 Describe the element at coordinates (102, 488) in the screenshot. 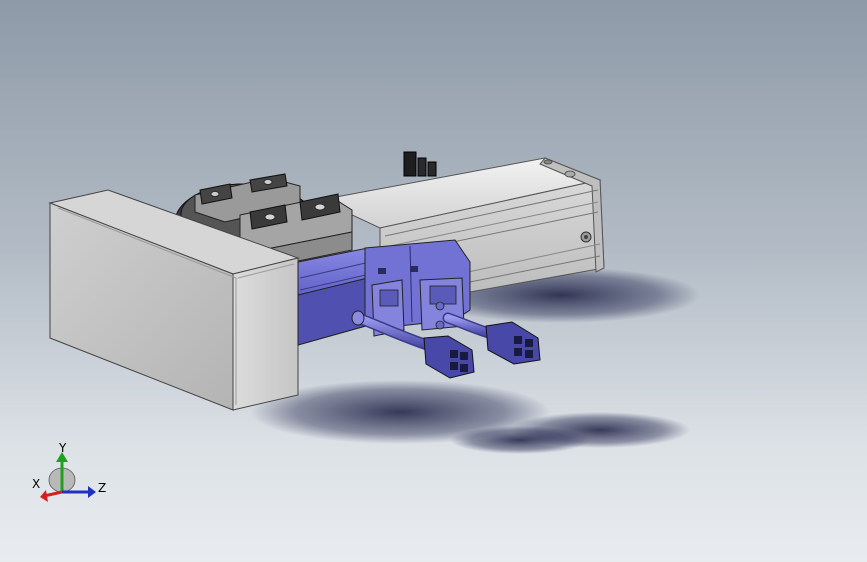

I see `triad-z-label: Z` at that location.